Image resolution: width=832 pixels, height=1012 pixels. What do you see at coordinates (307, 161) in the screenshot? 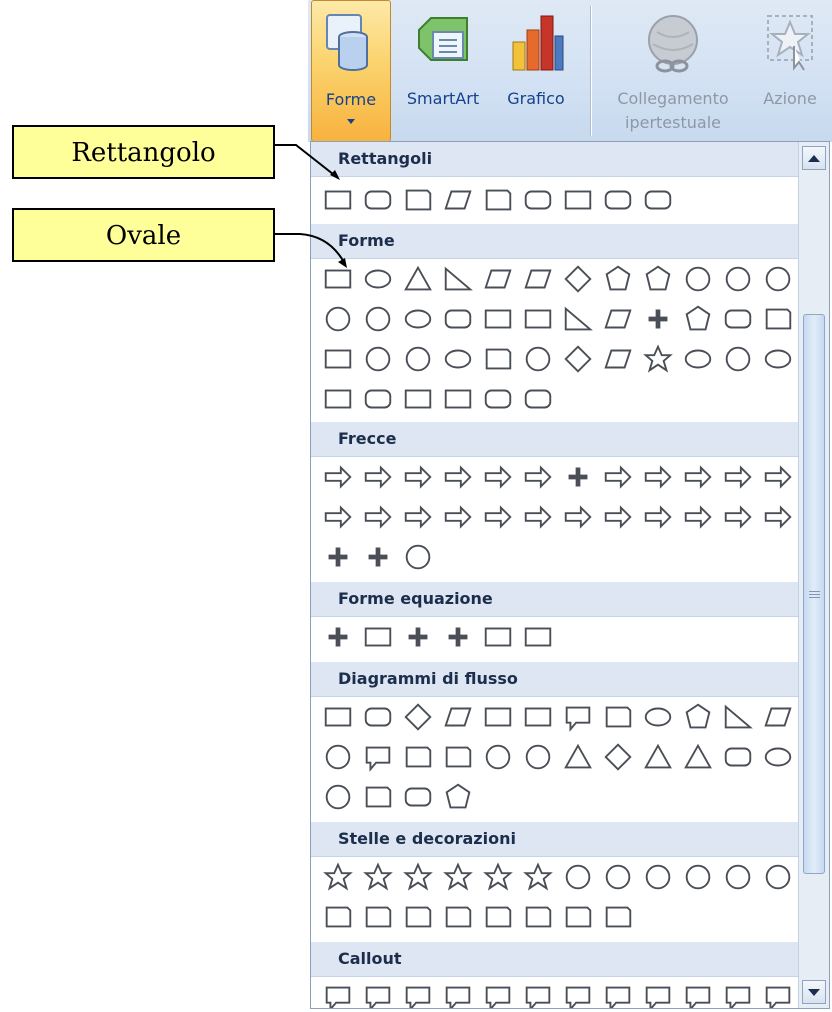
I see `arrow-to-rettangolo` at bounding box center [307, 161].